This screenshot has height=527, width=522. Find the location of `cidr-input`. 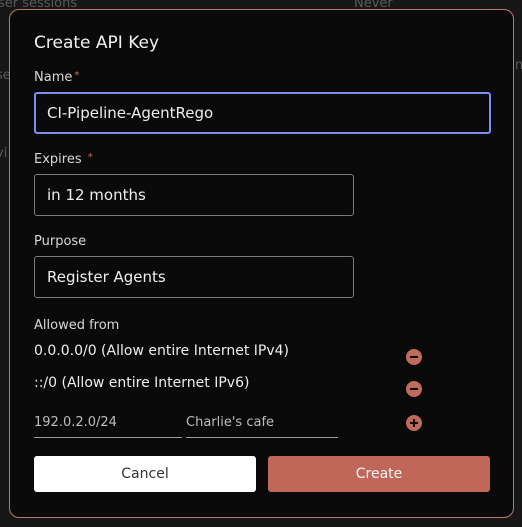

cidr-input is located at coordinates (108, 423).